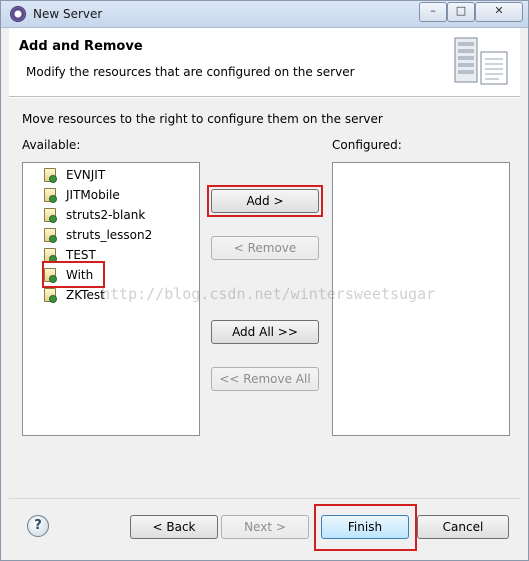 This screenshot has height=561, width=529. Describe the element at coordinates (68, 14) in the screenshot. I see `window-title: New Server` at that location.